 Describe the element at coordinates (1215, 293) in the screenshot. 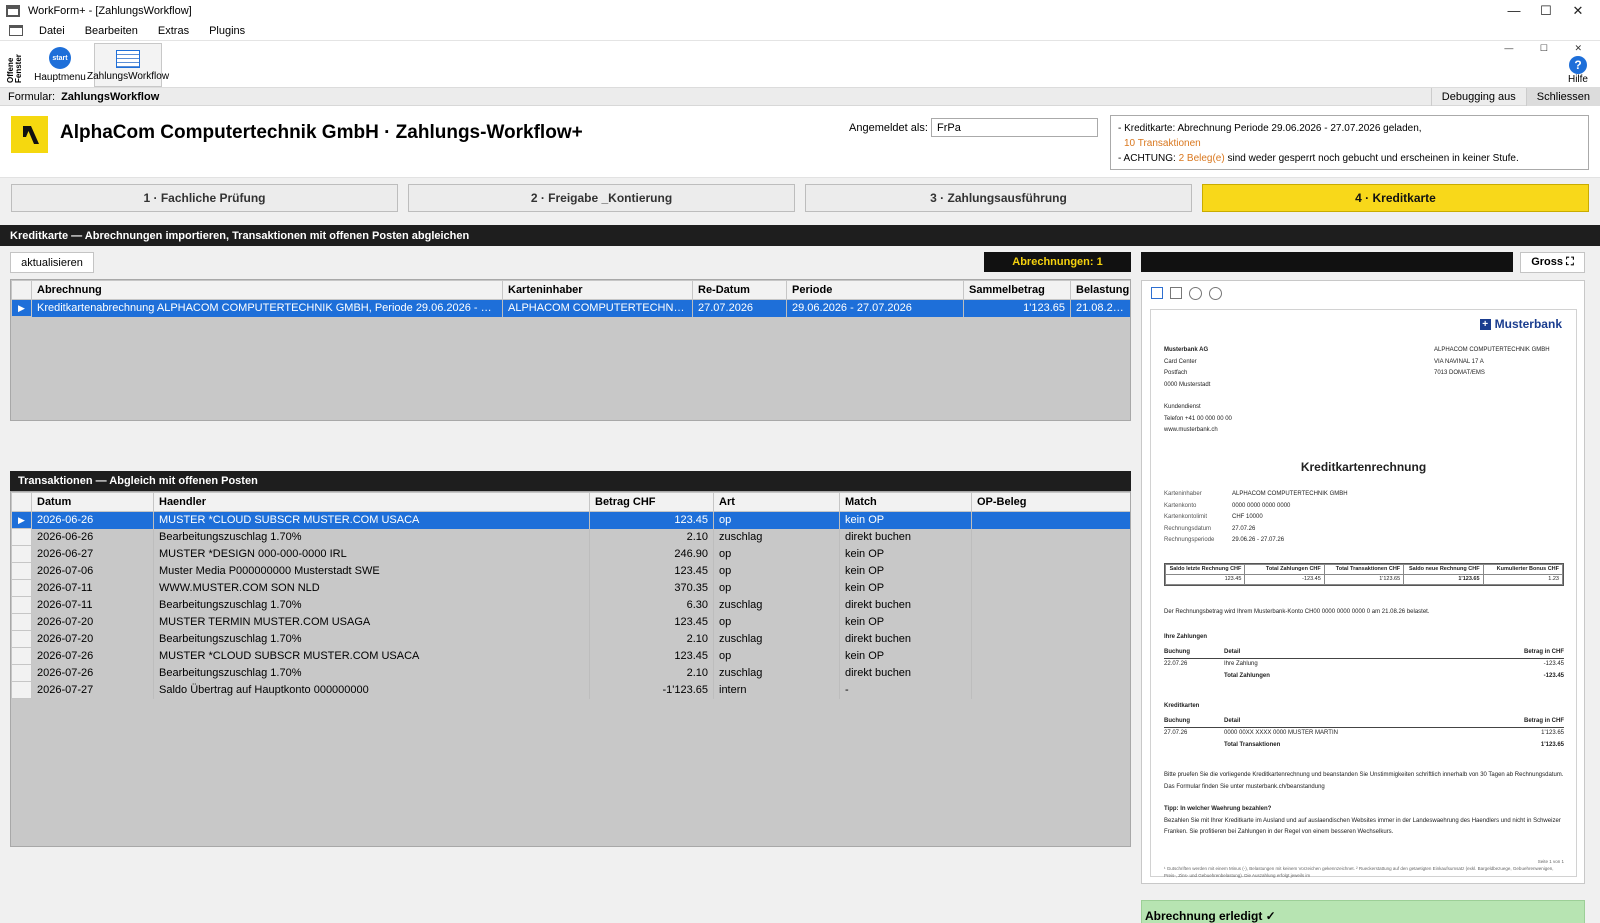

I see `ellipse-tool-icon` at that location.